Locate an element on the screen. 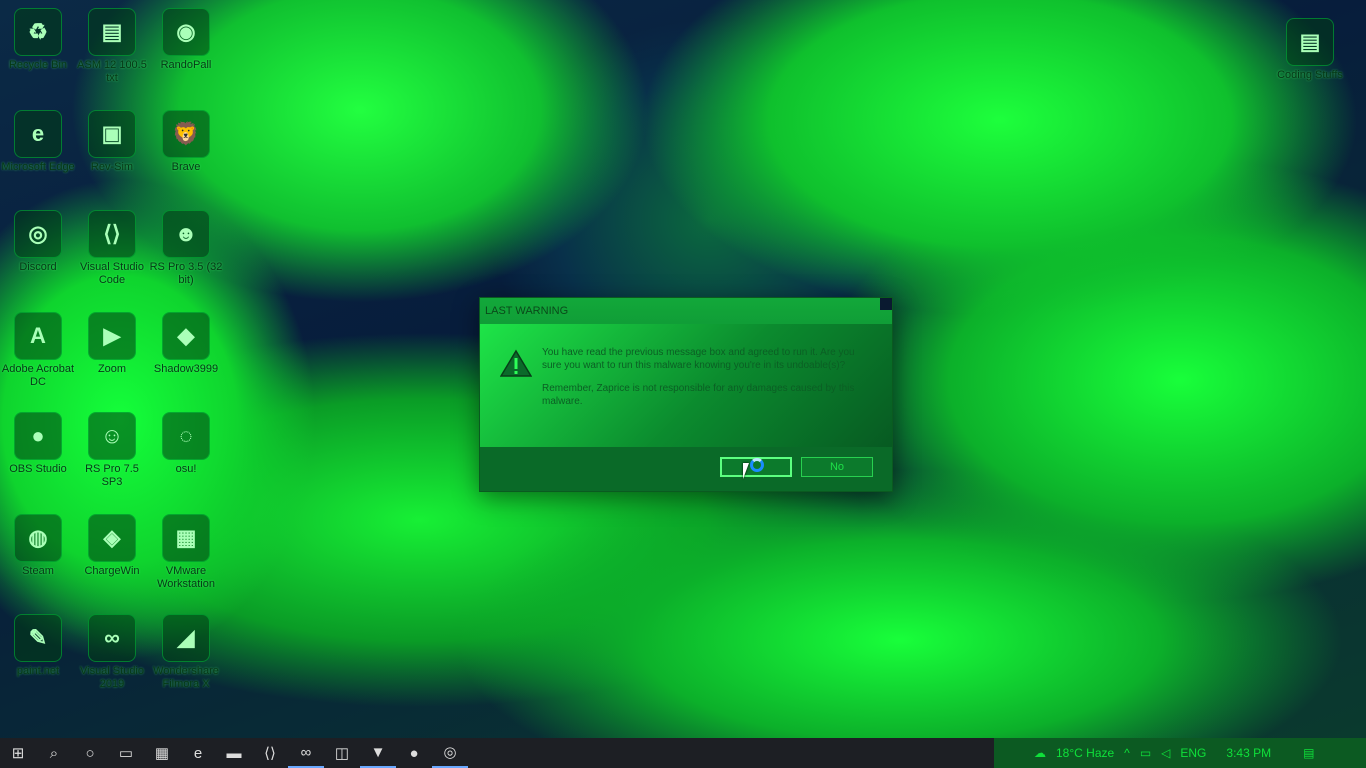  desktop-icon-edge: e Microsoft Edge is located at coordinates (38, 142).